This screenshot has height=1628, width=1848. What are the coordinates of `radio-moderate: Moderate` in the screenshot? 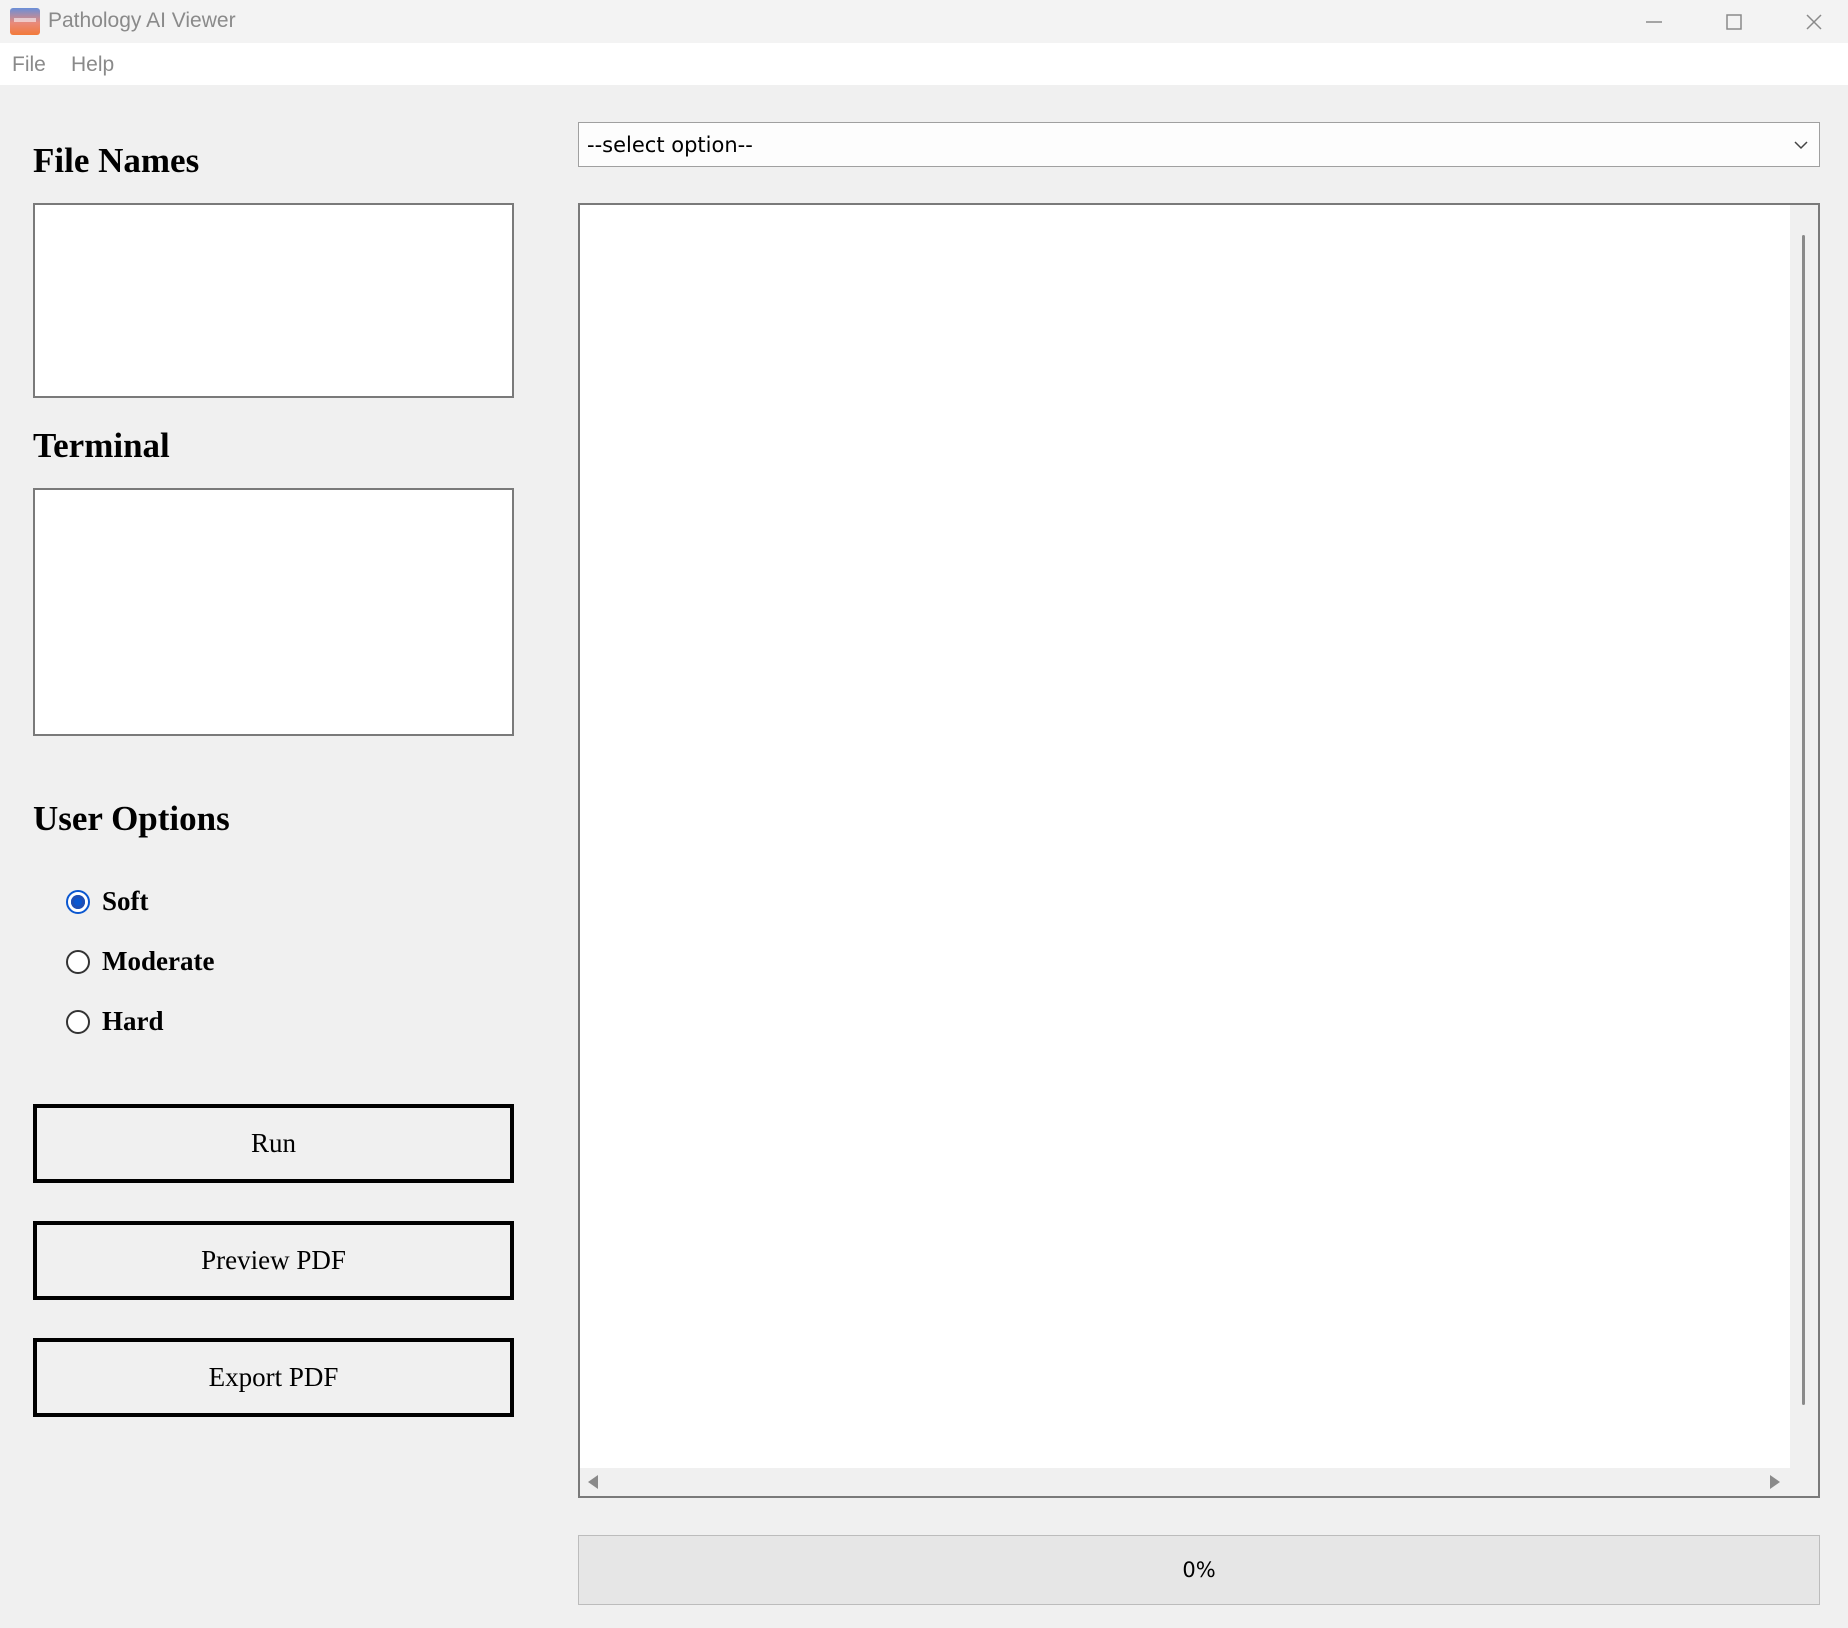 It's located at (140, 961).